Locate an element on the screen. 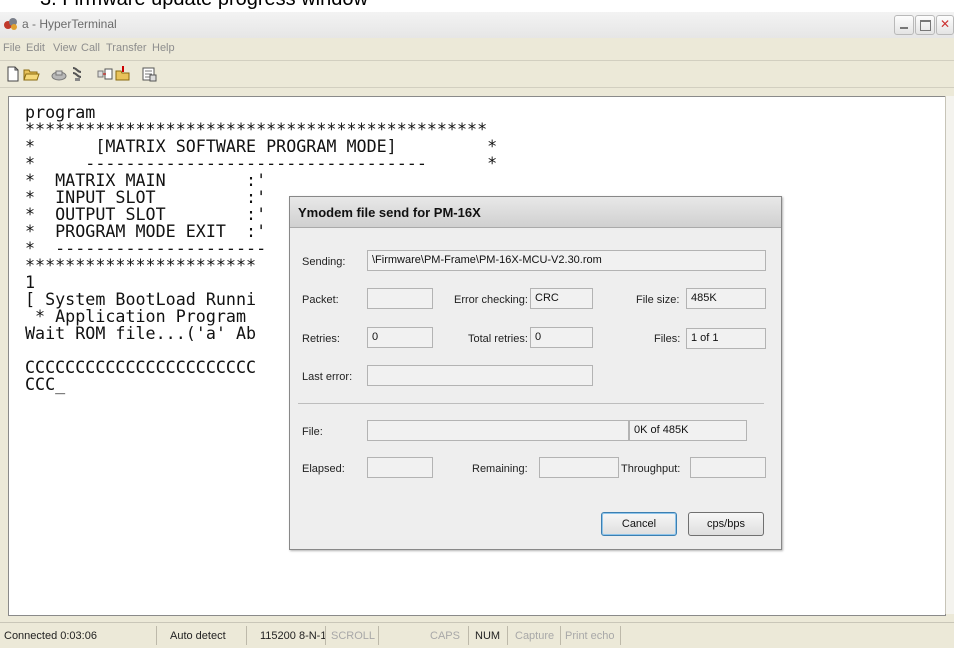 Image resolution: width=954 pixels, height=648 pixels. sending-field: \Firmware\PM-Frame\PM-16X-MCU-V2.30.rom is located at coordinates (566, 260).